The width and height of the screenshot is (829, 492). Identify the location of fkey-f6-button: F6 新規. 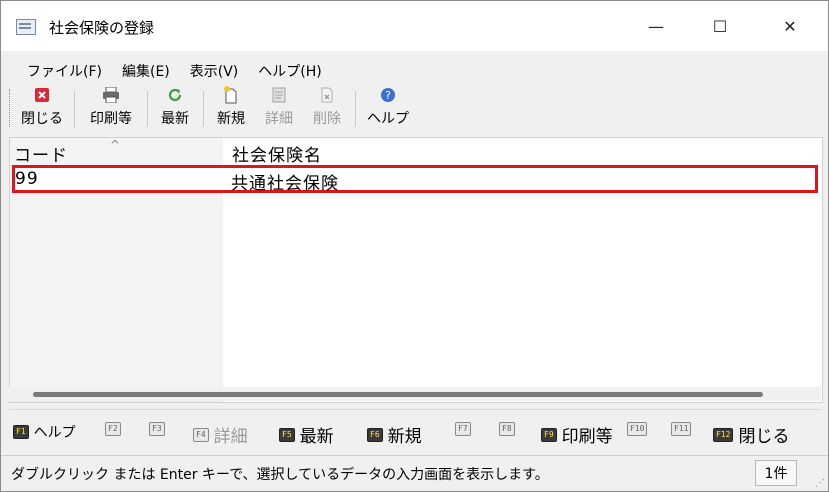
(394, 434).